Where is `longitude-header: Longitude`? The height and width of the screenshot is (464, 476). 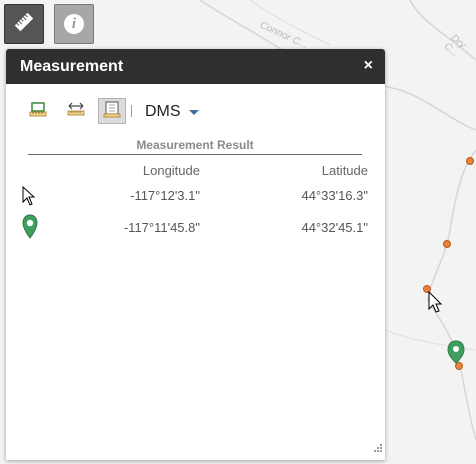
longitude-header: Longitude is located at coordinates (171, 170).